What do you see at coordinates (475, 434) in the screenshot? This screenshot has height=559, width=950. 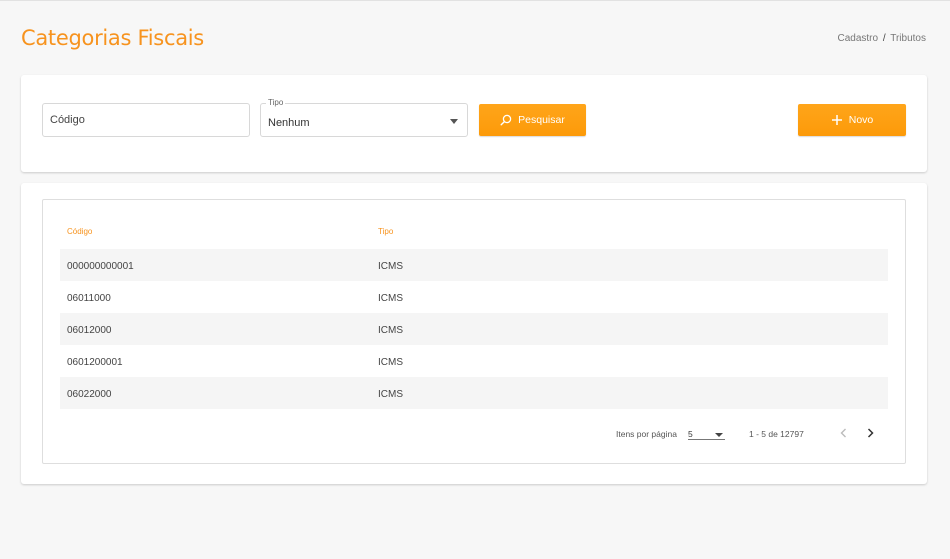 I see `paginator: Itens por página 5 1 - 5 de 12797` at bounding box center [475, 434].